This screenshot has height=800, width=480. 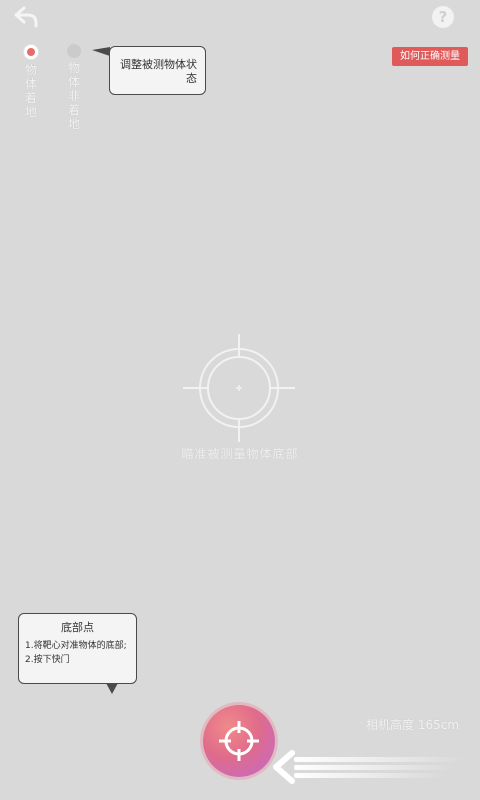 I want to click on crosshair-target, so click(x=239, y=388).